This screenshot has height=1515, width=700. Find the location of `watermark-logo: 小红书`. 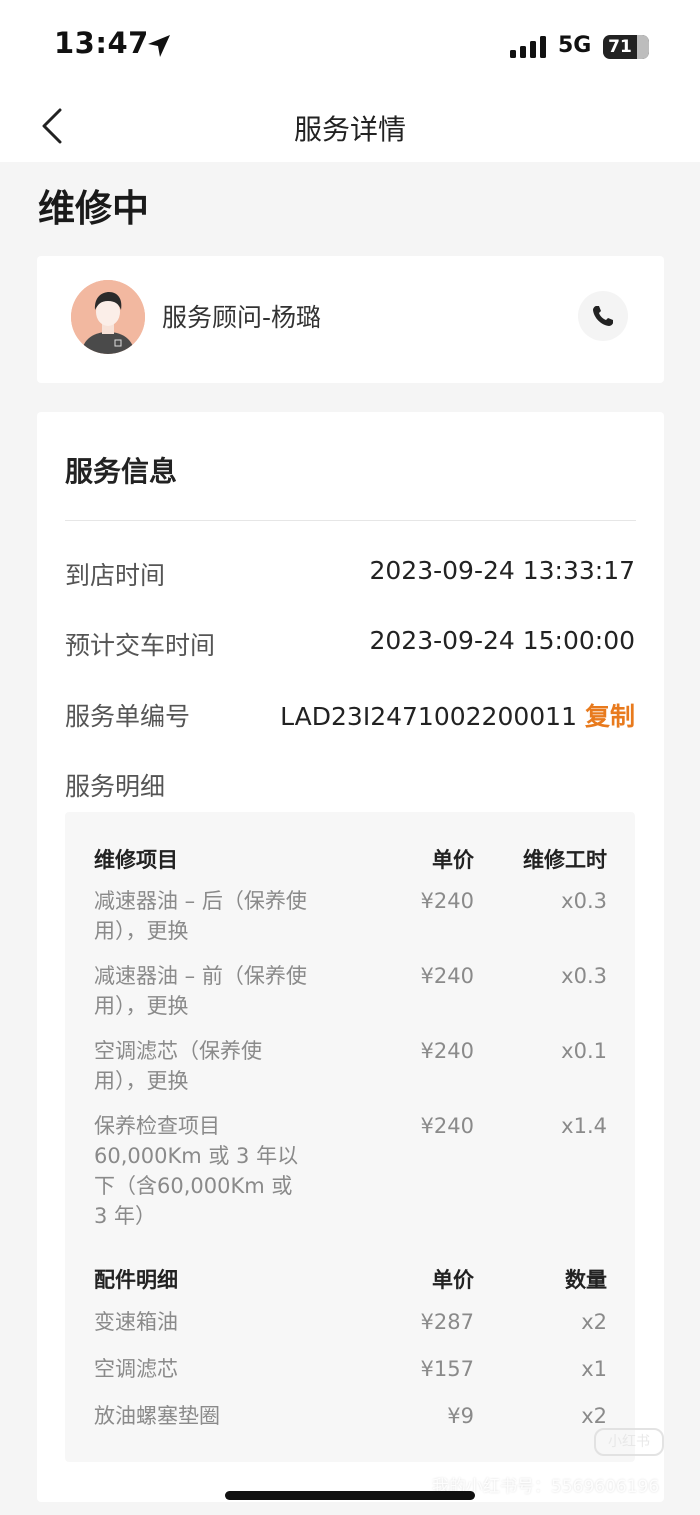

watermark-logo: 小红书 is located at coordinates (629, 1442).